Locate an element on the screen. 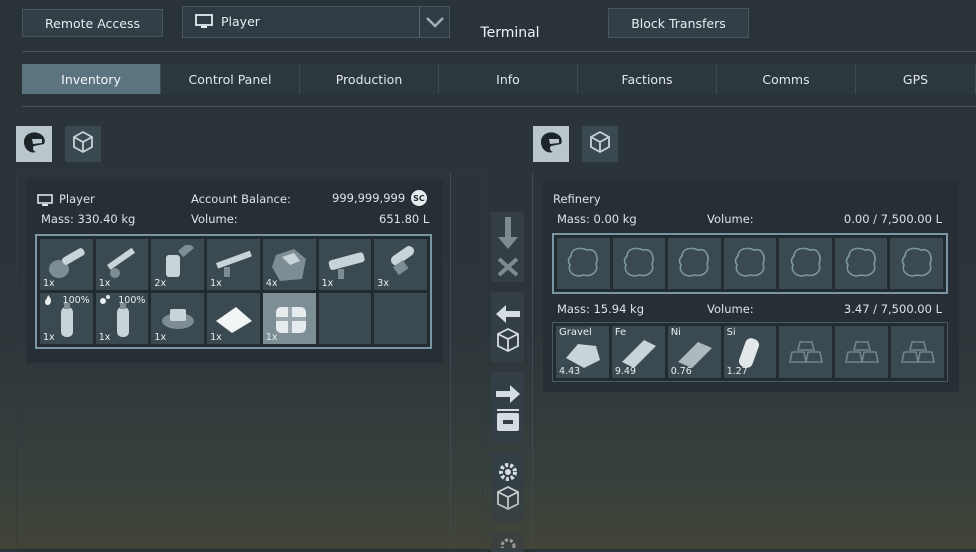 This screenshot has height=552, width=976. inventory-grid: 1x 1x 2x 1x 4x 1x 3x 100% 1x 100% 1x 1x 1x 1x is located at coordinates (233, 291).